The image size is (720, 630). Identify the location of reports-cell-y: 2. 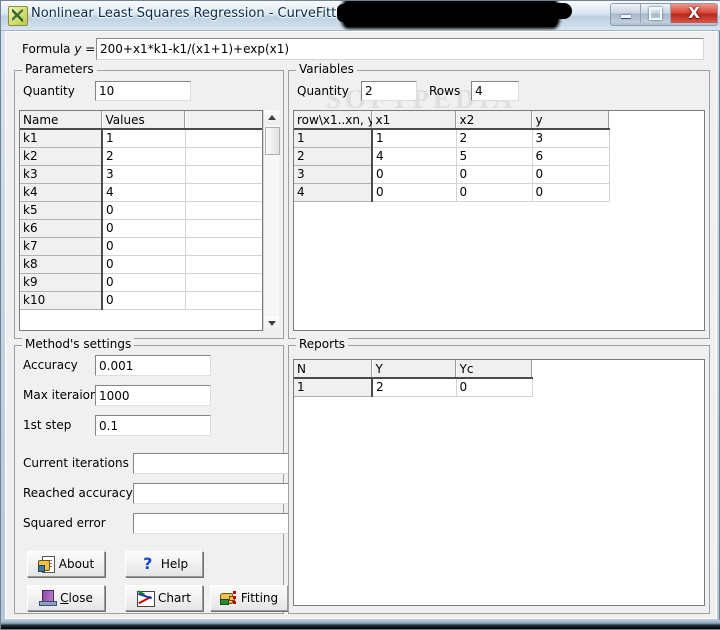
(414, 387).